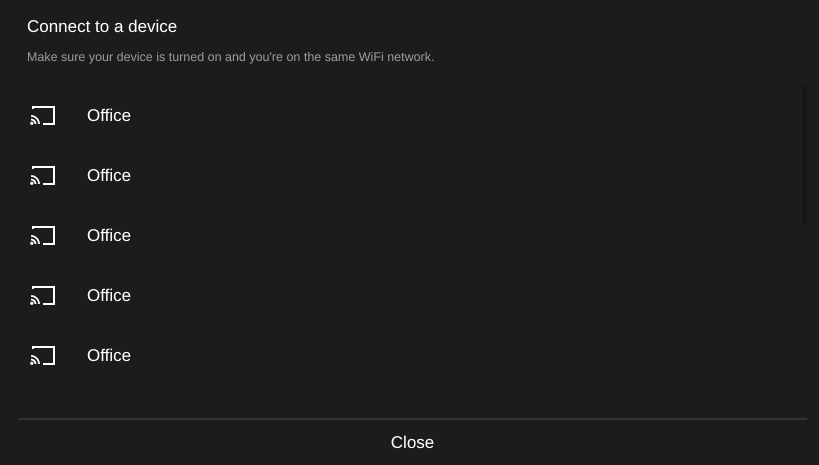 This screenshot has height=465, width=819. What do you see at coordinates (412, 442) in the screenshot?
I see `close-button: Close` at bounding box center [412, 442].